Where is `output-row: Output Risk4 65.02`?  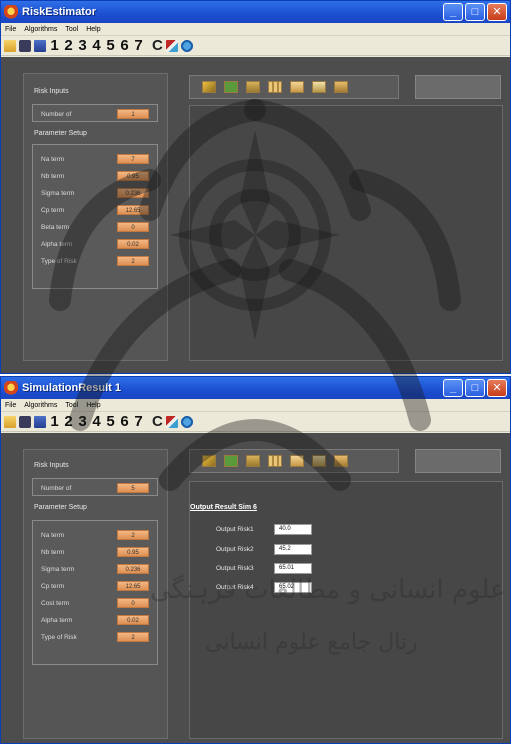 output-row: Output Risk4 65.02 is located at coordinates (264, 587).